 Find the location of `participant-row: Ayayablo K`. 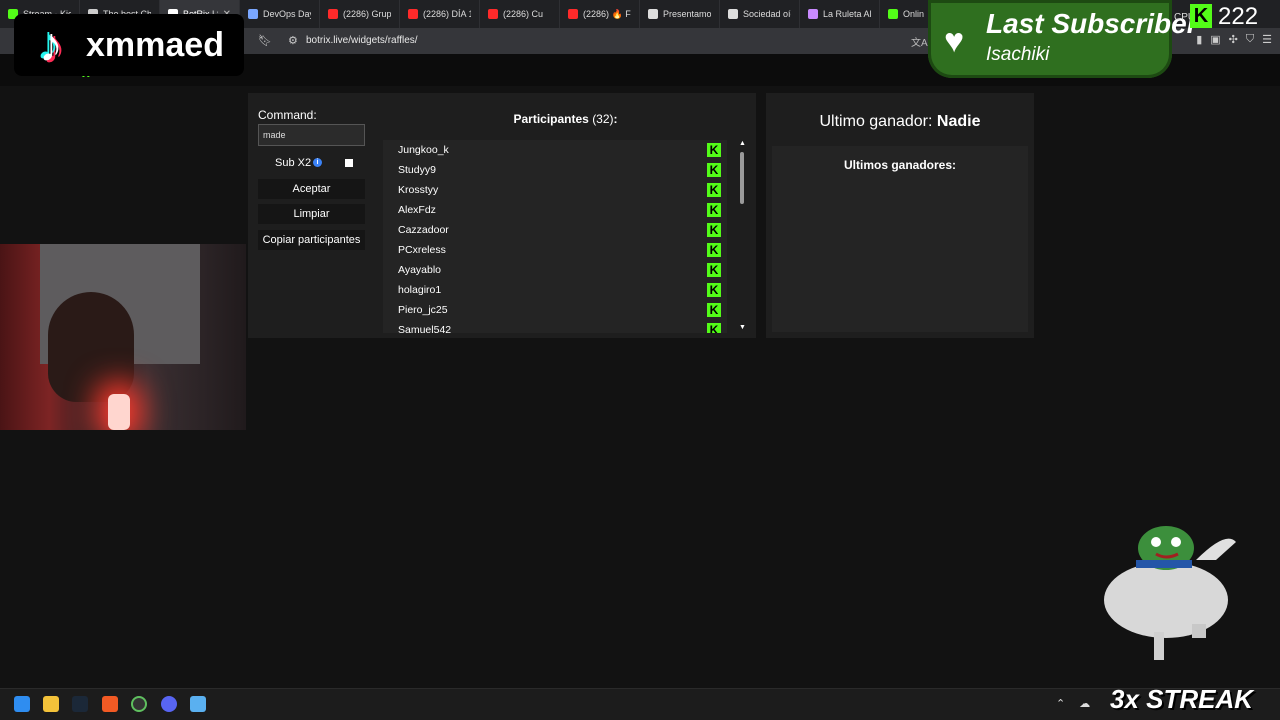

participant-row: Ayayablo K is located at coordinates (555, 270).